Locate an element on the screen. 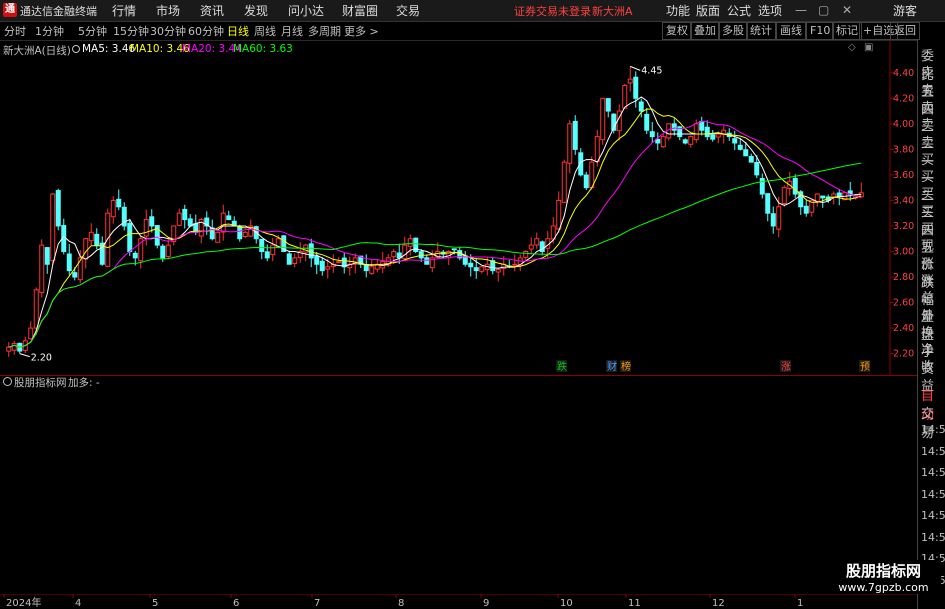  period-15min: 15分钟 is located at coordinates (131, 31).